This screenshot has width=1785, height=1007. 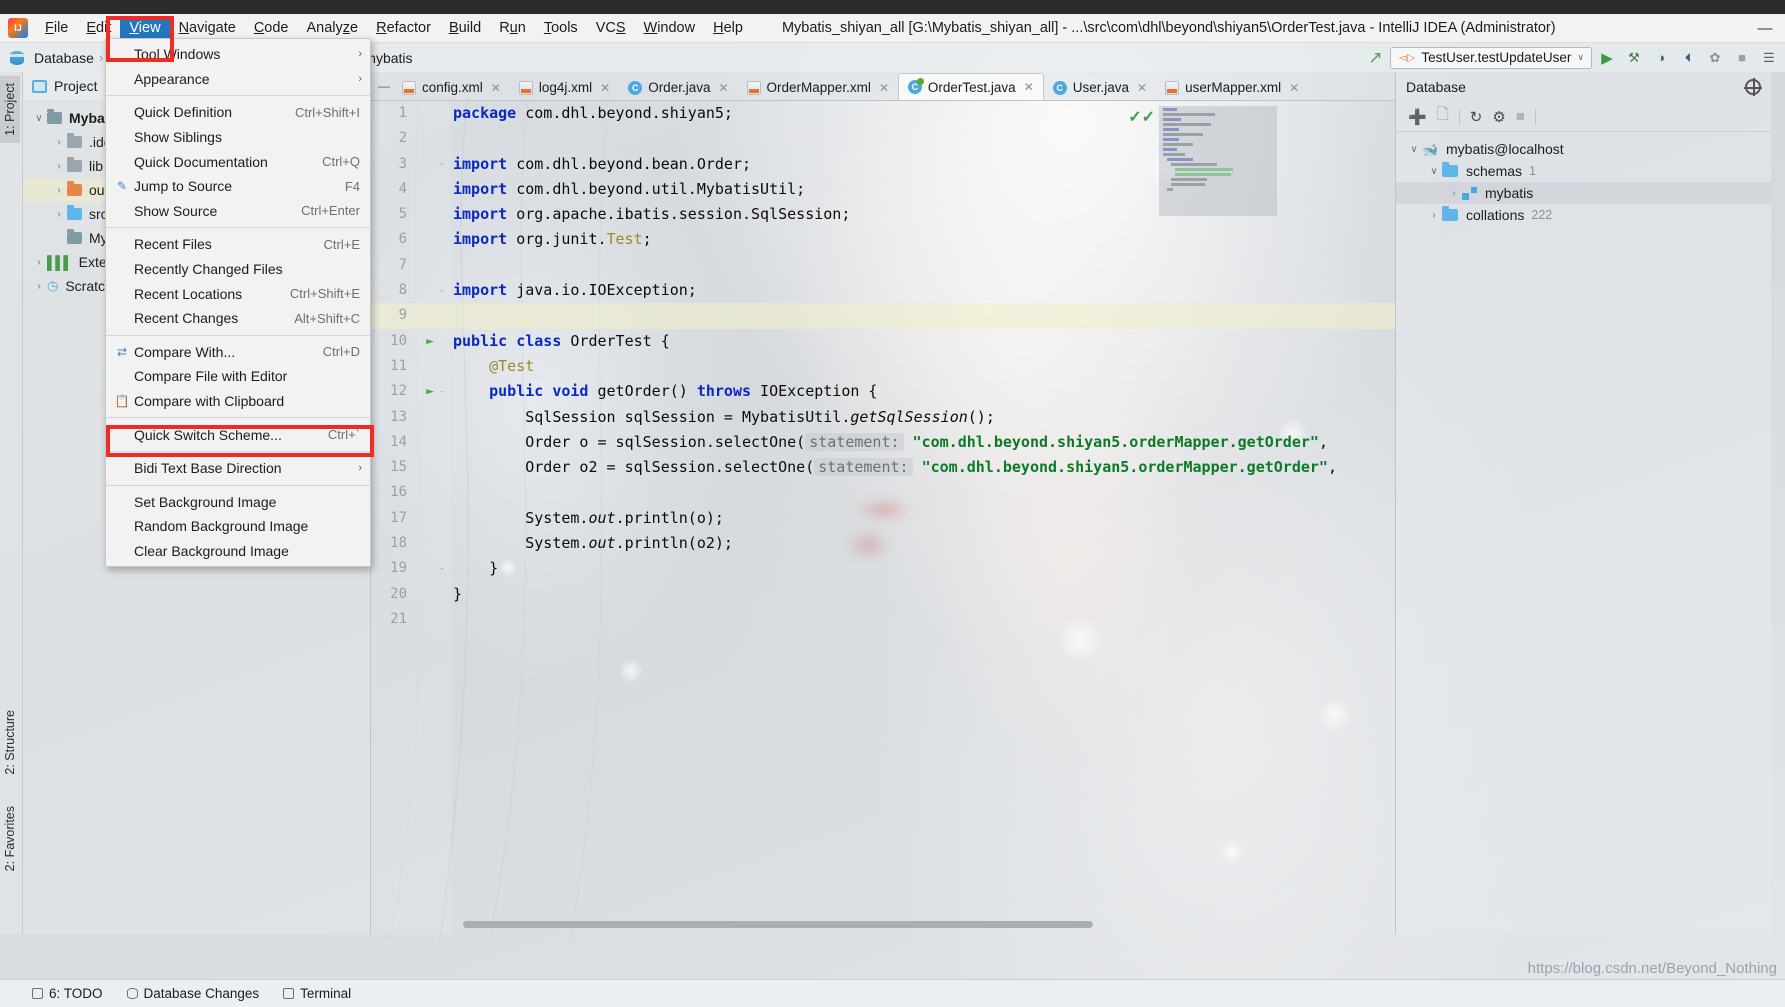 What do you see at coordinates (238, 161) in the screenshot?
I see `menu-item-quick-documentation: Quick Documentation Ctrl+Q` at bounding box center [238, 161].